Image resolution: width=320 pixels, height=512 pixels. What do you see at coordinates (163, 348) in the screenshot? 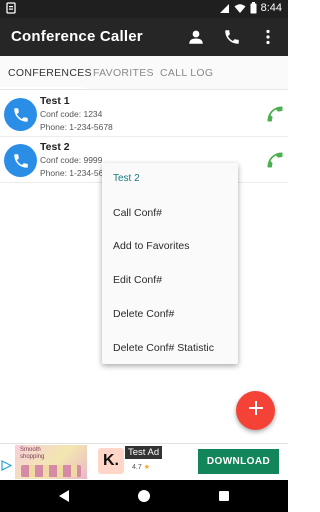
I see `menu-item-delete-conf-statistic: Delete Conf# Statistic` at bounding box center [163, 348].